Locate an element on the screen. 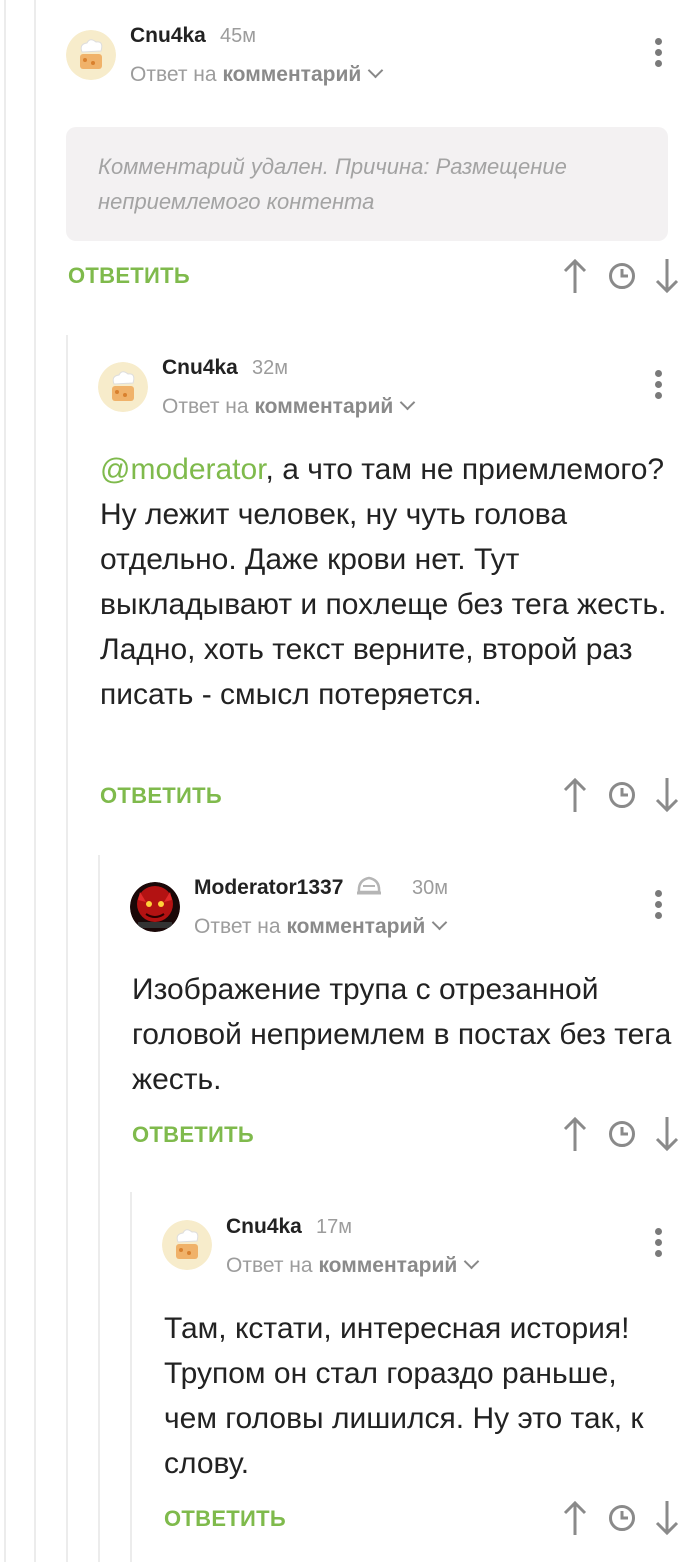 The width and height of the screenshot is (700, 1562). user-mention-link: @moderator is located at coordinates (183, 469).